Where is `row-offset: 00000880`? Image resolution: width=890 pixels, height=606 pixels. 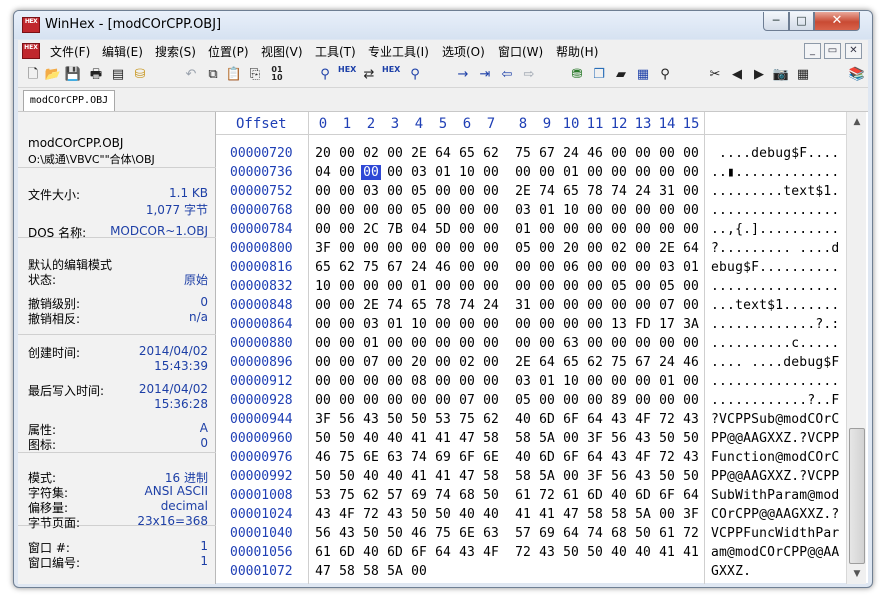 row-offset: 00000880 is located at coordinates (261, 343).